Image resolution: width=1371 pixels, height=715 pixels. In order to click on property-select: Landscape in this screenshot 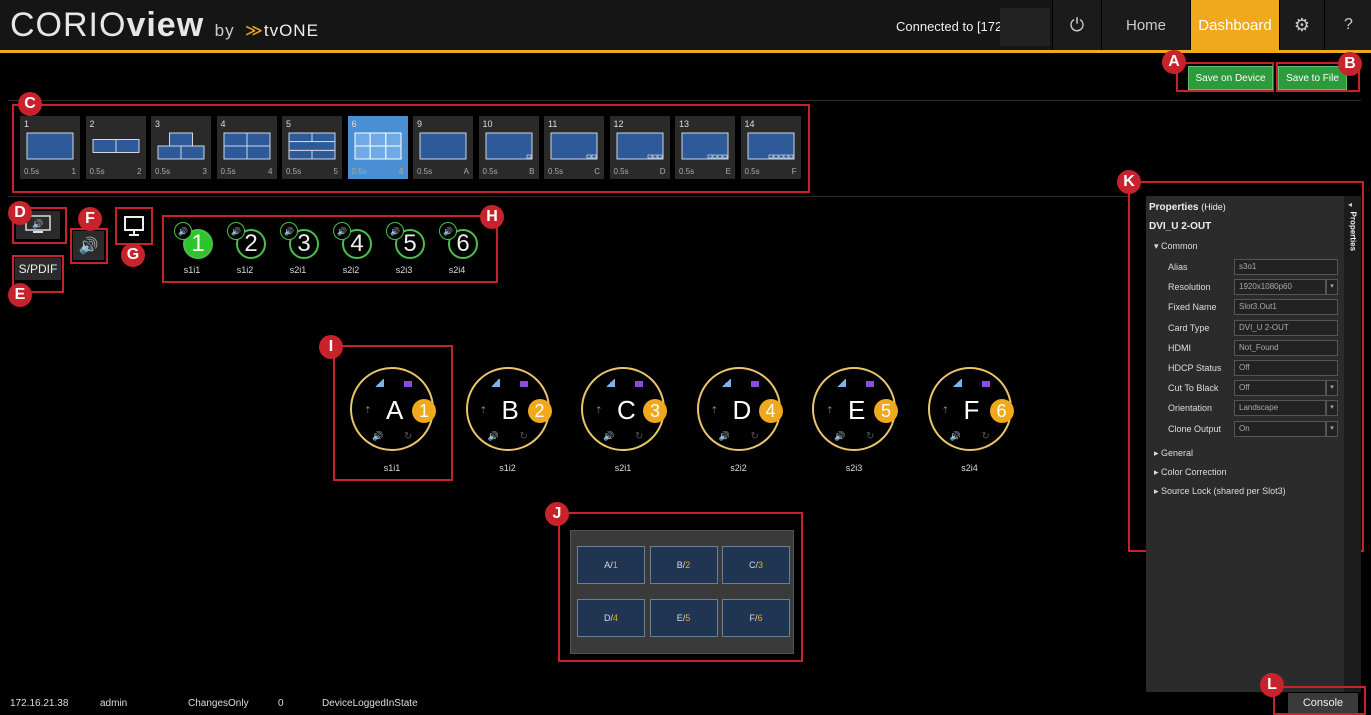, I will do `click(1280, 408)`.